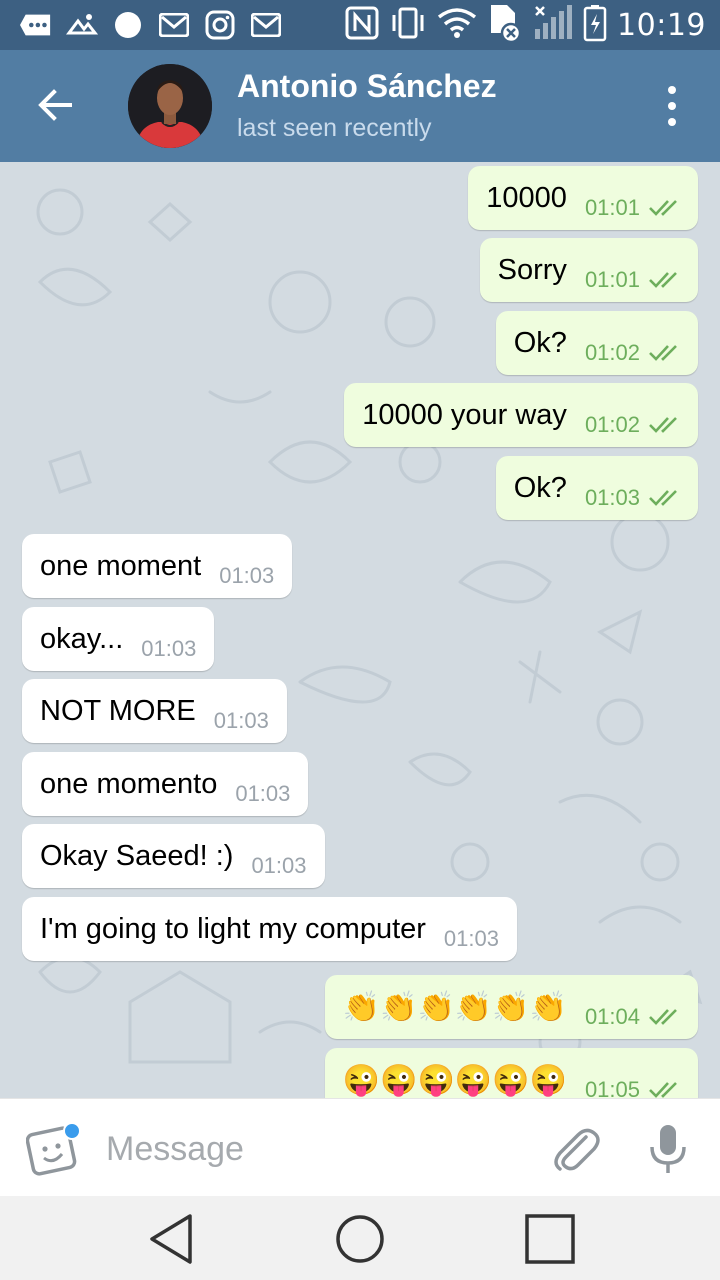 The width and height of the screenshot is (720, 1280). What do you see at coordinates (661, 25) in the screenshot?
I see `status-time: 10:19` at bounding box center [661, 25].